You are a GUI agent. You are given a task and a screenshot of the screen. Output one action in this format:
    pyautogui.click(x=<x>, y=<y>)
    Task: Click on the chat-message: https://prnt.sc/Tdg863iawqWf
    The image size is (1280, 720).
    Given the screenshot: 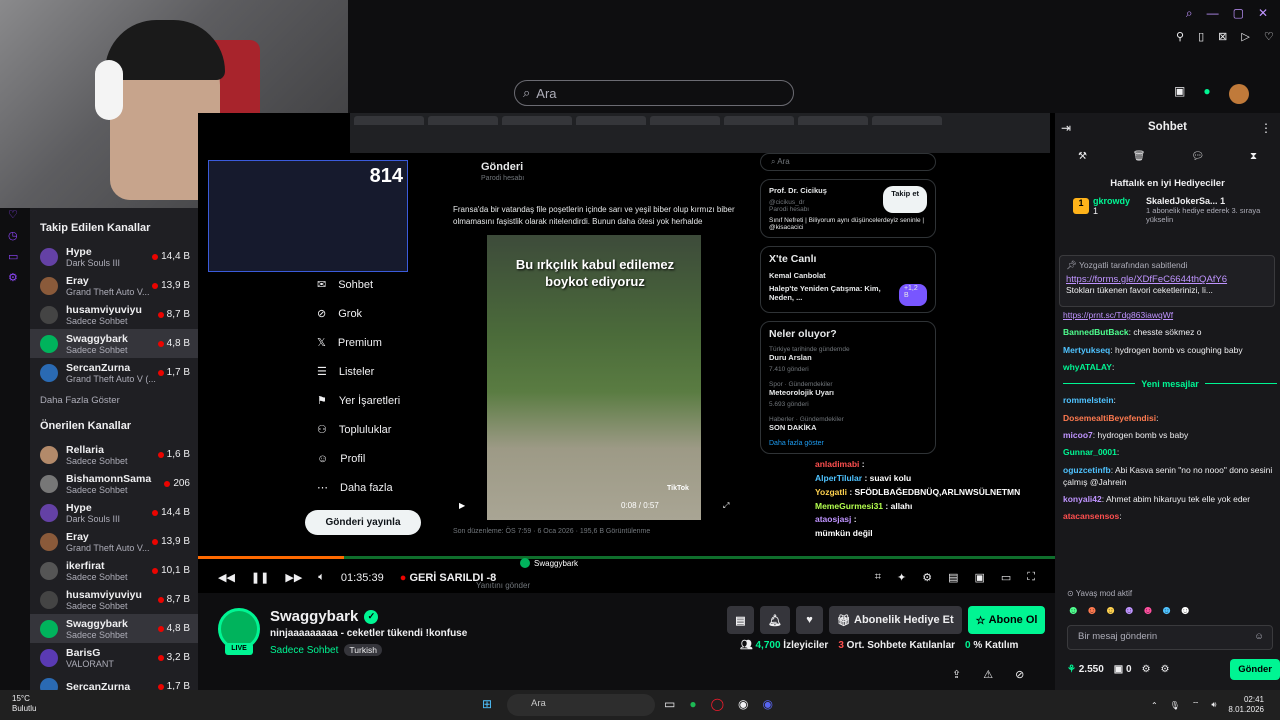 What is the action you would take?
    pyautogui.click(x=1170, y=315)
    